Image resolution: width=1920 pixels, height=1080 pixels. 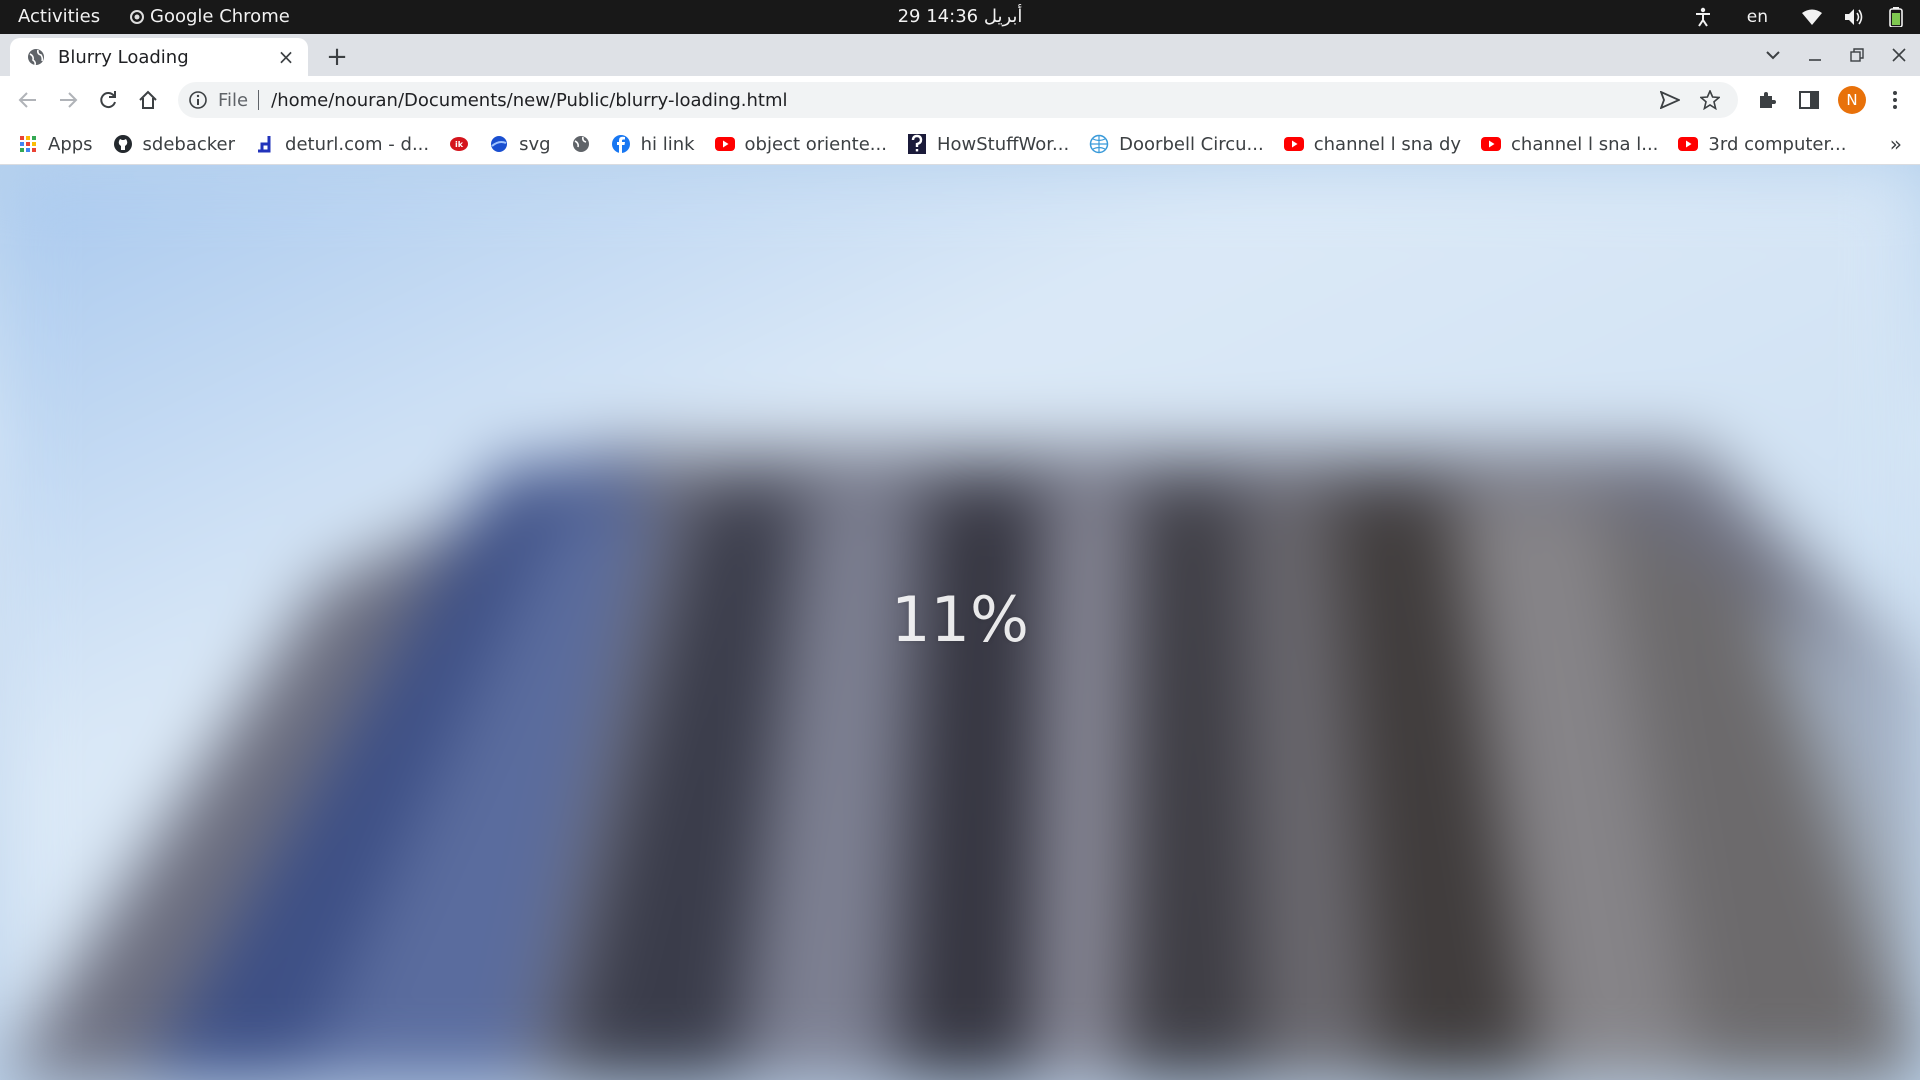 What do you see at coordinates (286, 57) in the screenshot?
I see `tab-close-button: ×` at bounding box center [286, 57].